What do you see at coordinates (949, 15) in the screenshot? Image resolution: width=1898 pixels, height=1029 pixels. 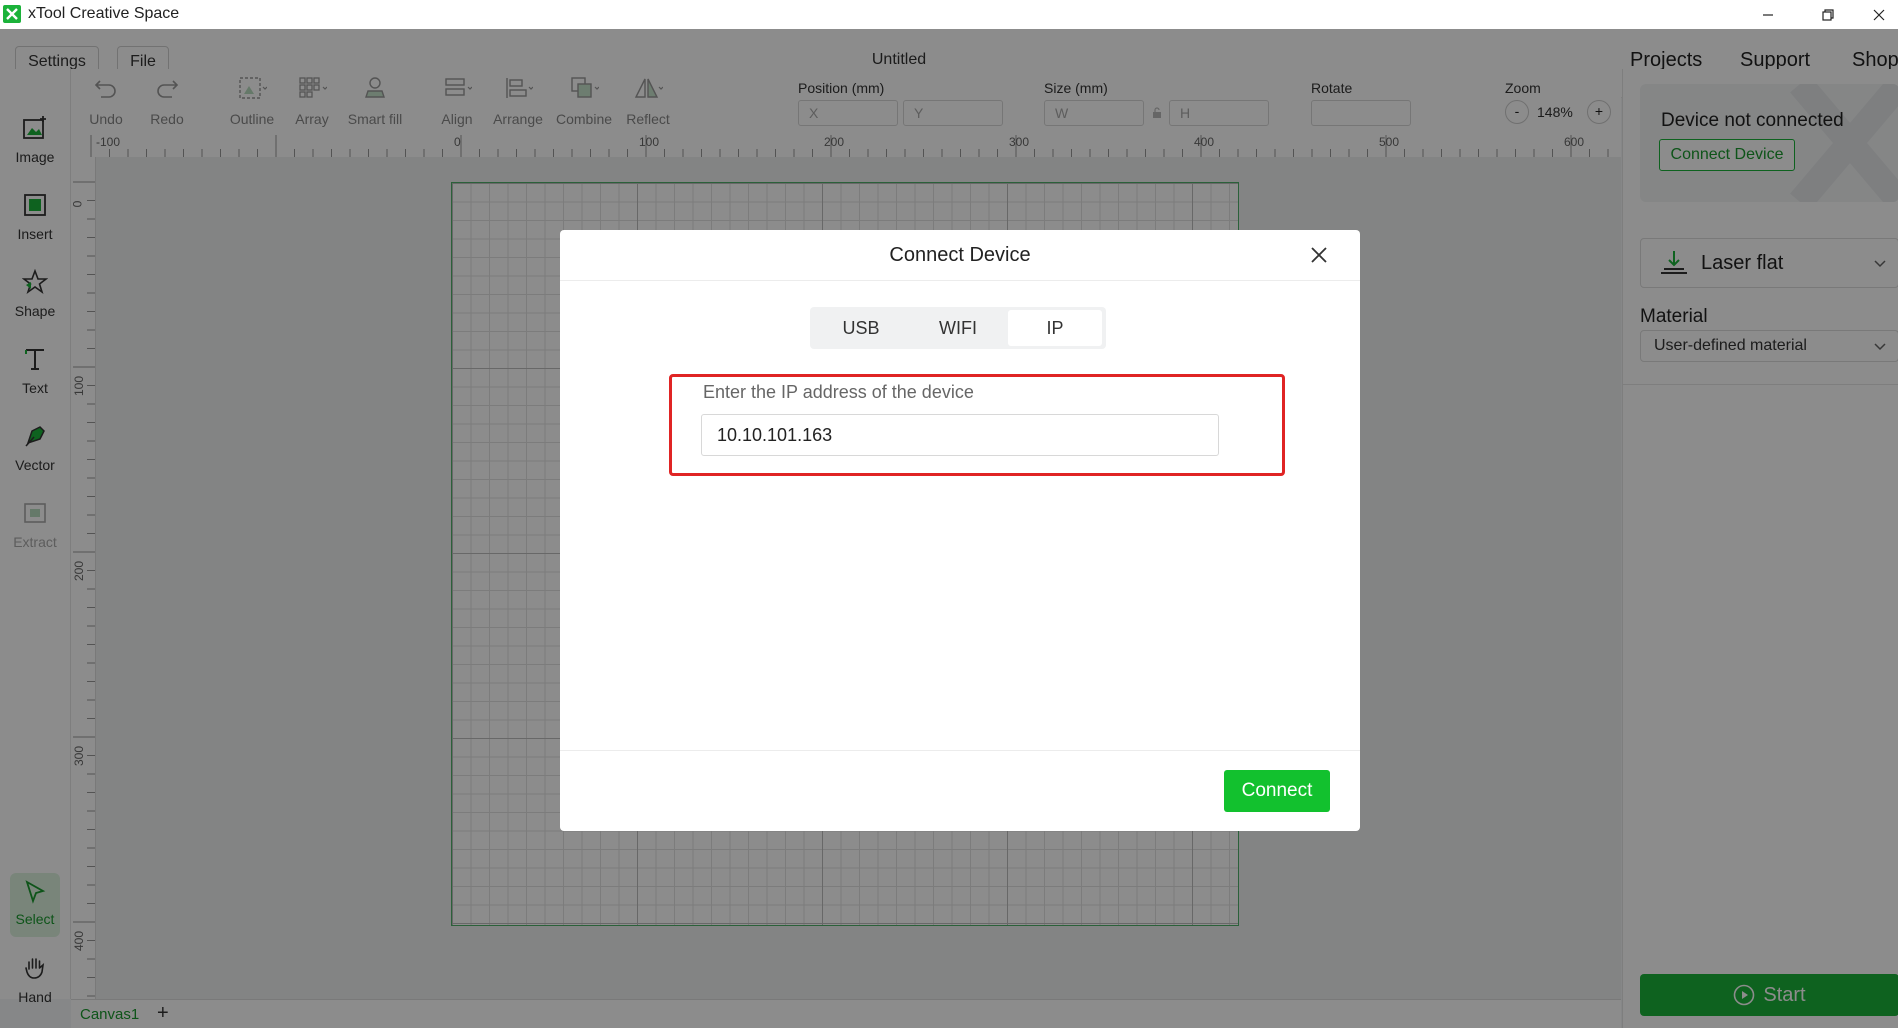 I see `window-title-bar: xTool Creative Space` at bounding box center [949, 15].